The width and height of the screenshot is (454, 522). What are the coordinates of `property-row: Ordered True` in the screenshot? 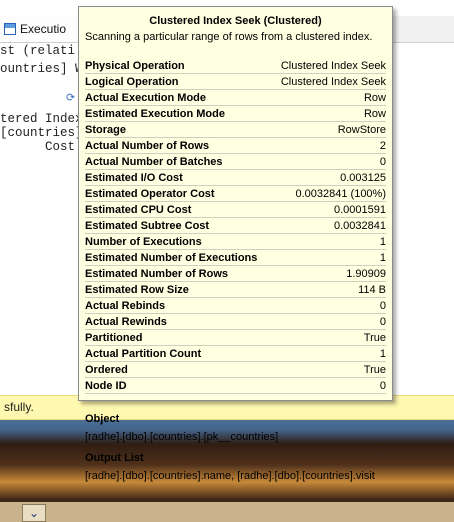 It's located at (235, 370).